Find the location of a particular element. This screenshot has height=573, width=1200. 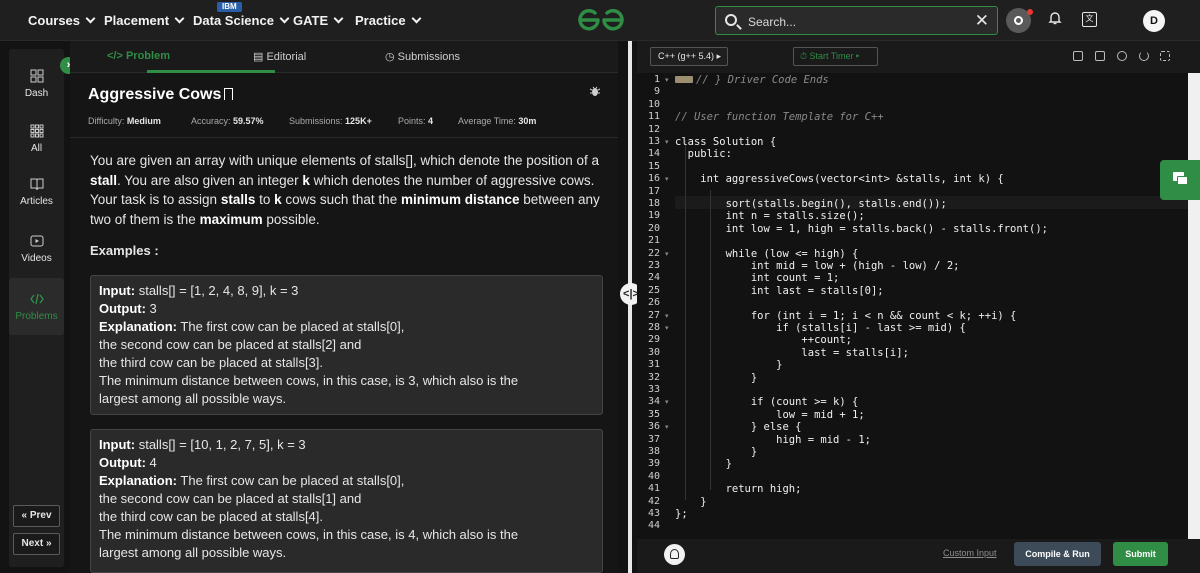

bell-icon is located at coordinates (1055, 18).